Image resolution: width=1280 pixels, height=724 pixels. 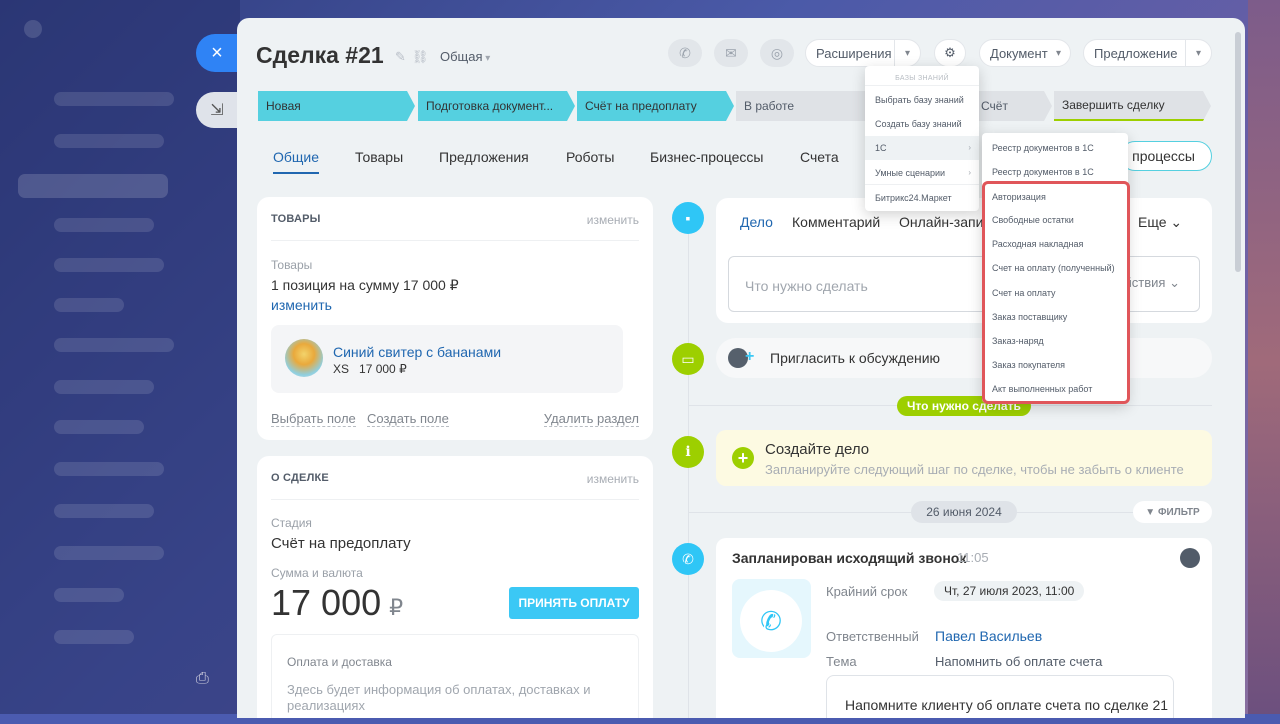 I want to click on scrollbar, so click(x=1238, y=152).